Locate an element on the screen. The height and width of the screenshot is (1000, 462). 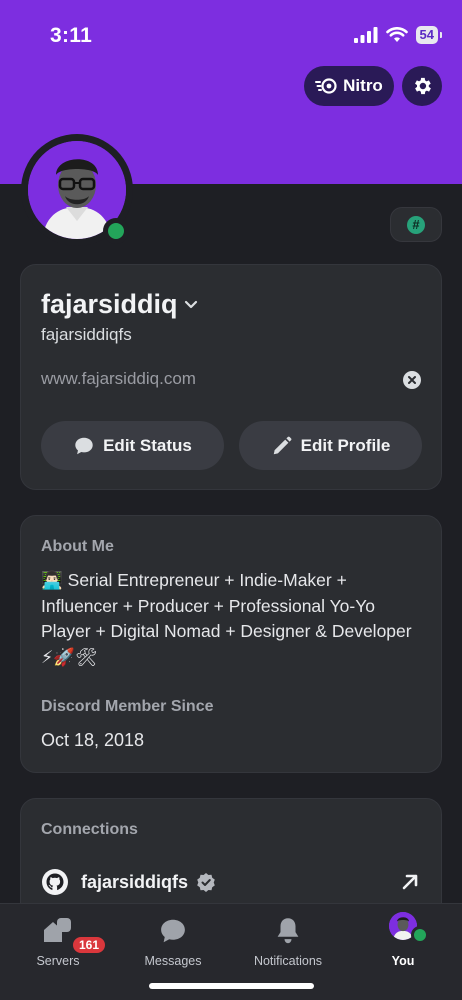
tab-you-label: You is located at coordinates (403, 961).